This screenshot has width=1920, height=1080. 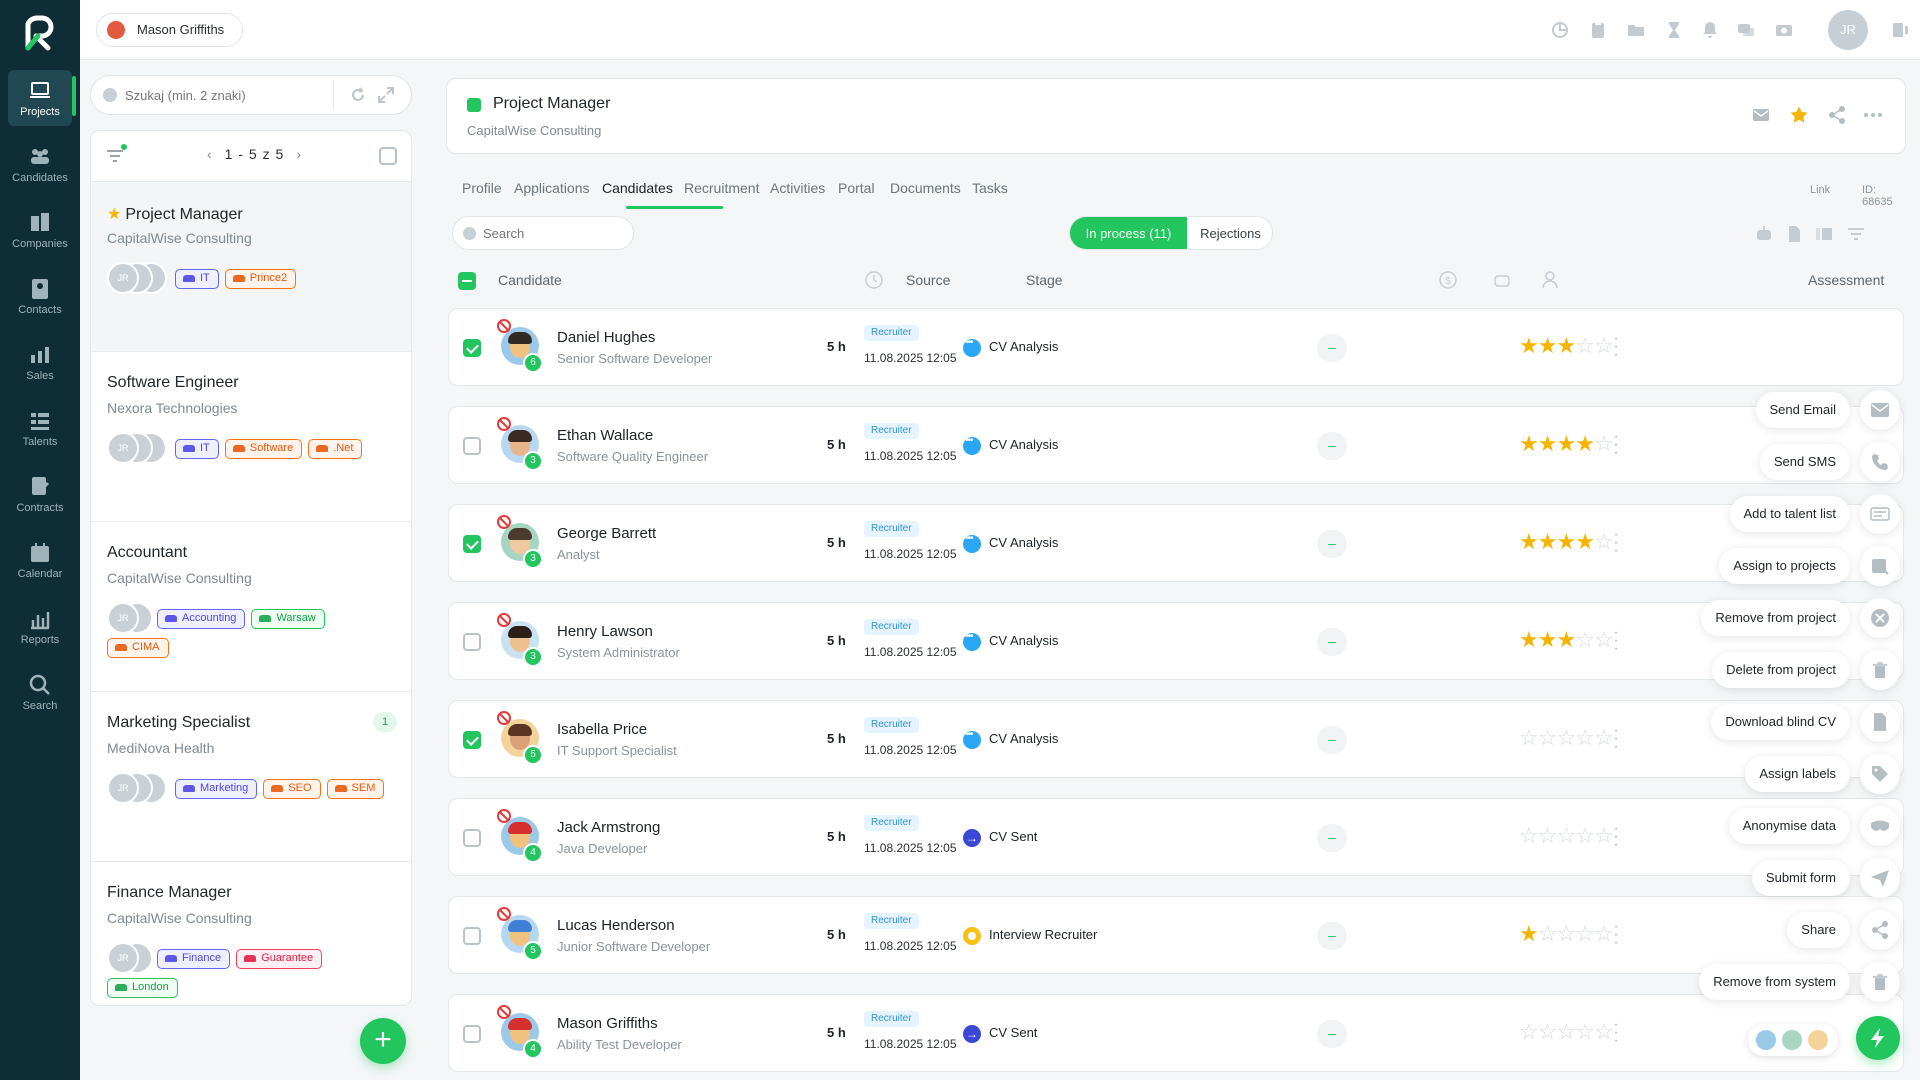 I want to click on expand-icon, so click(x=386, y=95).